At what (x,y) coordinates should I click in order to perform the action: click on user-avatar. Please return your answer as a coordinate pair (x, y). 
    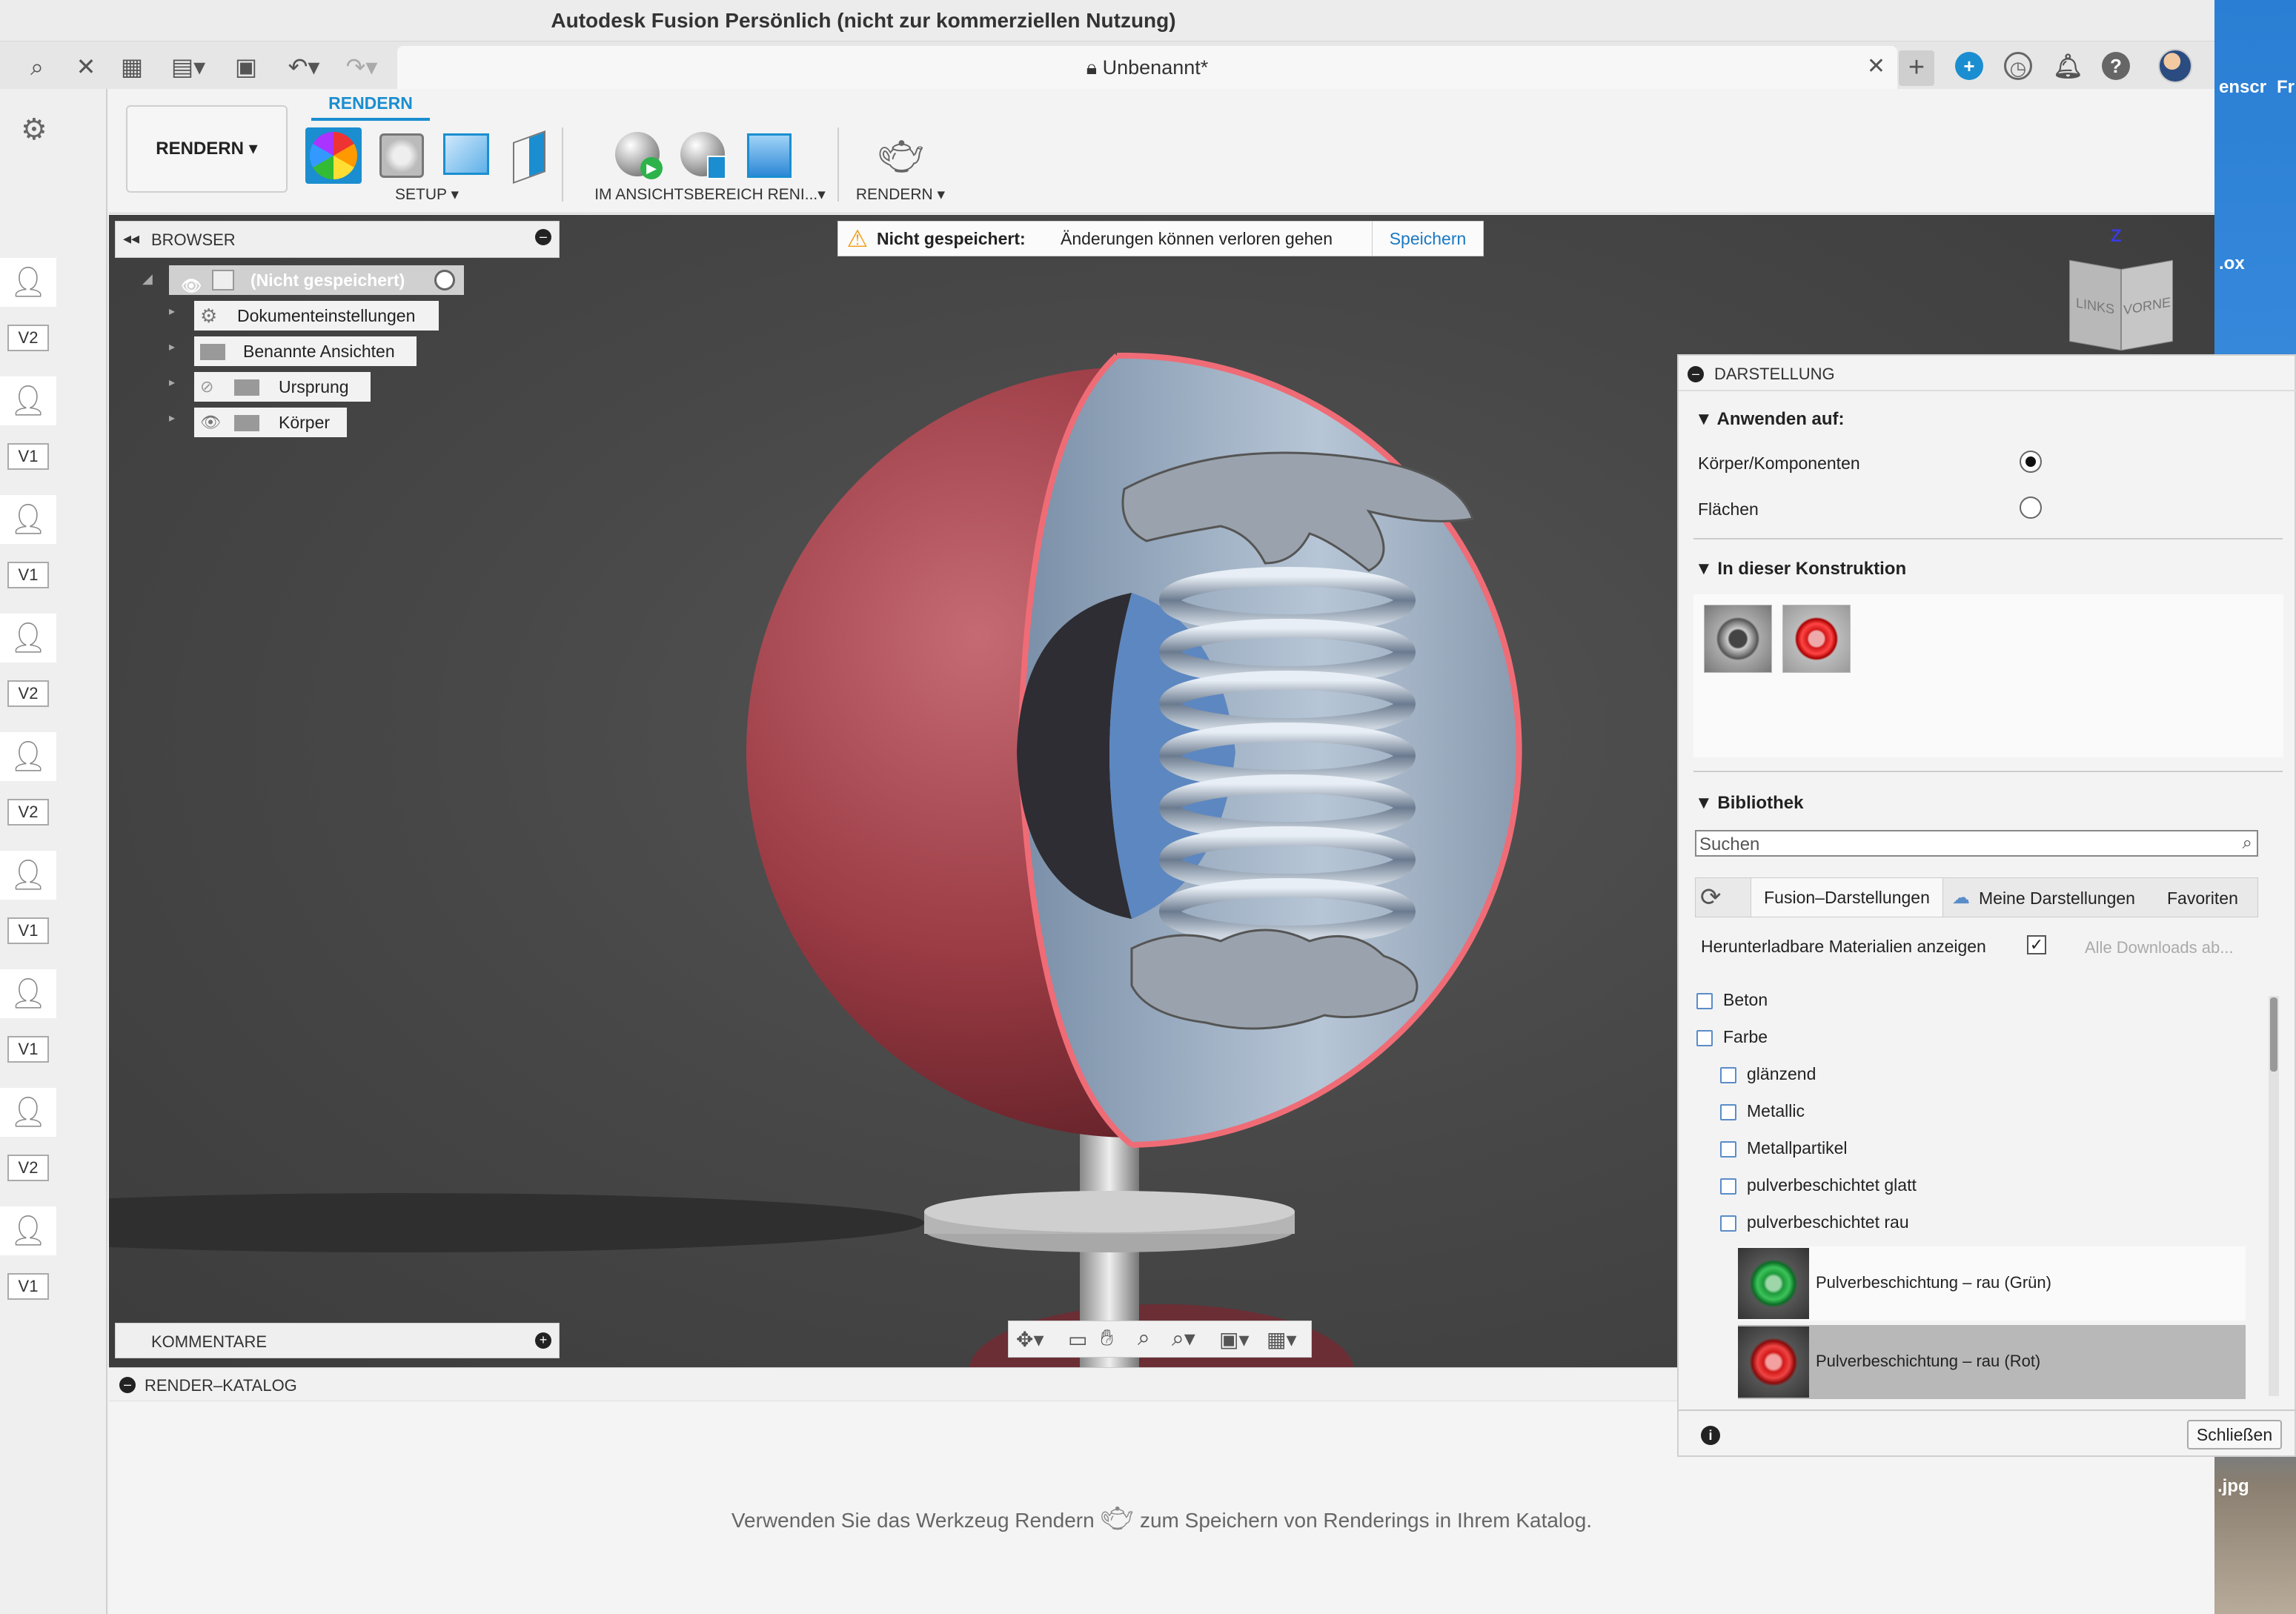
    Looking at the image, I should click on (2175, 66).